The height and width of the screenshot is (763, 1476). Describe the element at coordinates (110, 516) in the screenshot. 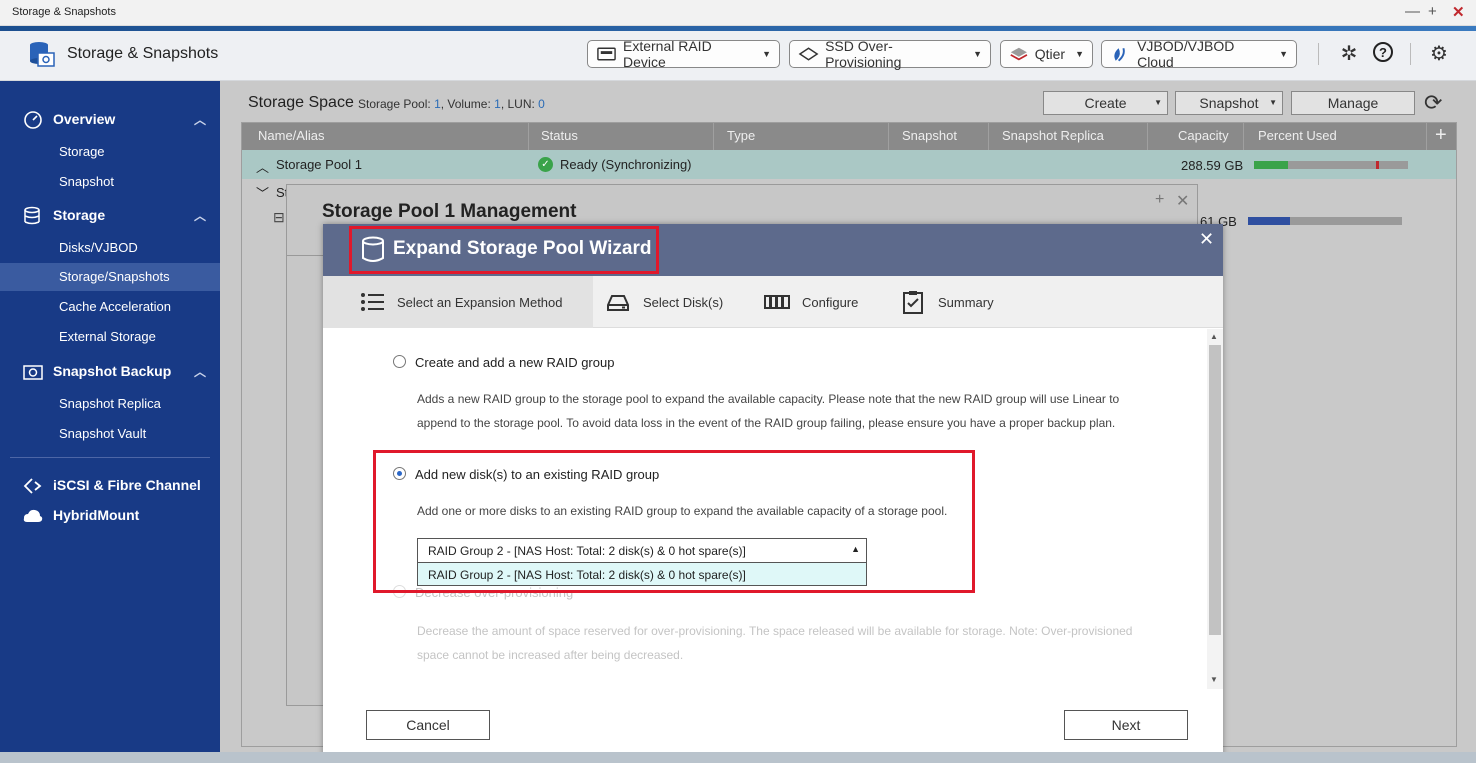

I see `sidebar-item-hybridmount: HybridMount` at that location.